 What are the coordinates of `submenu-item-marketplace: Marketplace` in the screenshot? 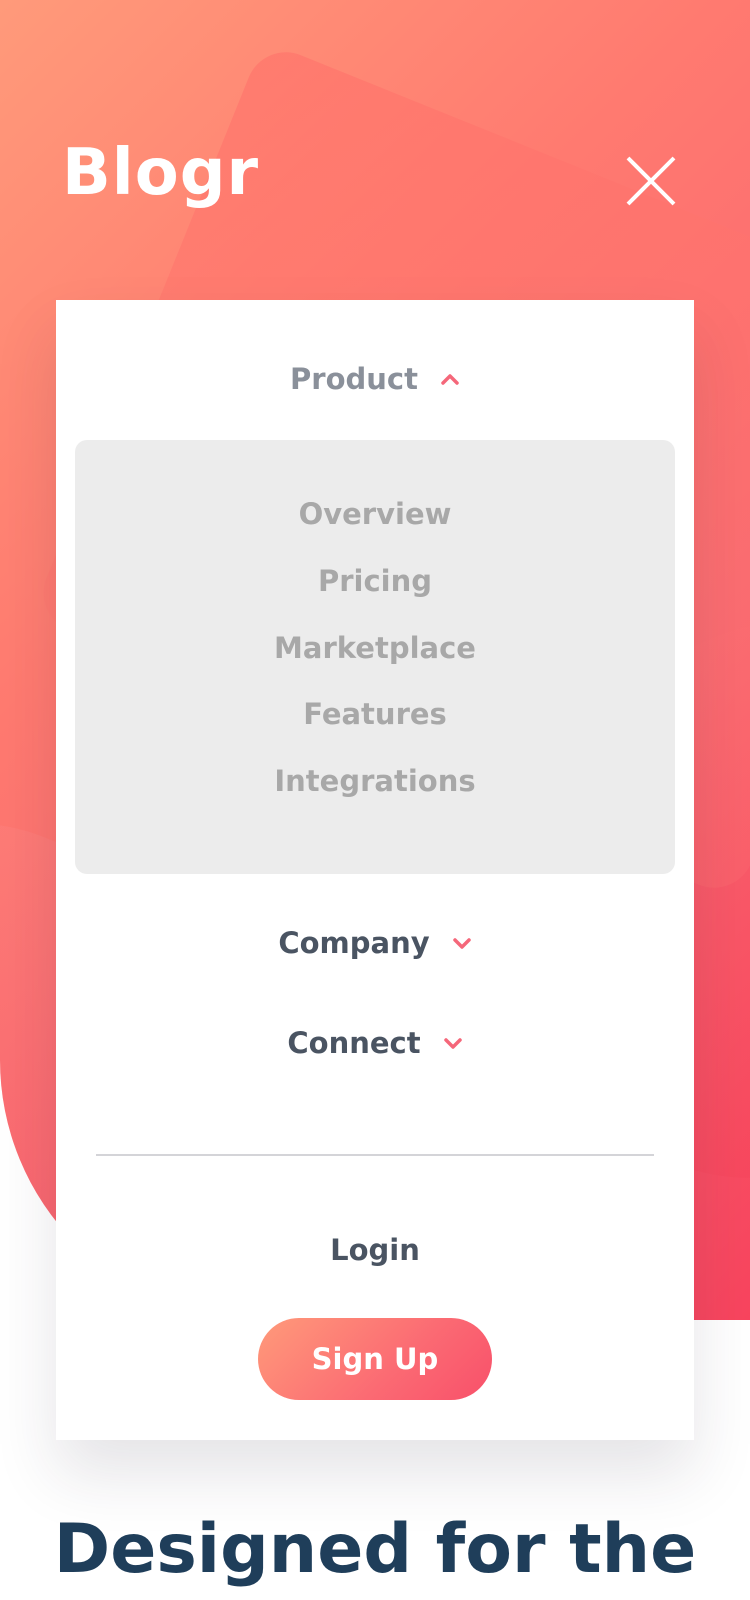 It's located at (375, 648).